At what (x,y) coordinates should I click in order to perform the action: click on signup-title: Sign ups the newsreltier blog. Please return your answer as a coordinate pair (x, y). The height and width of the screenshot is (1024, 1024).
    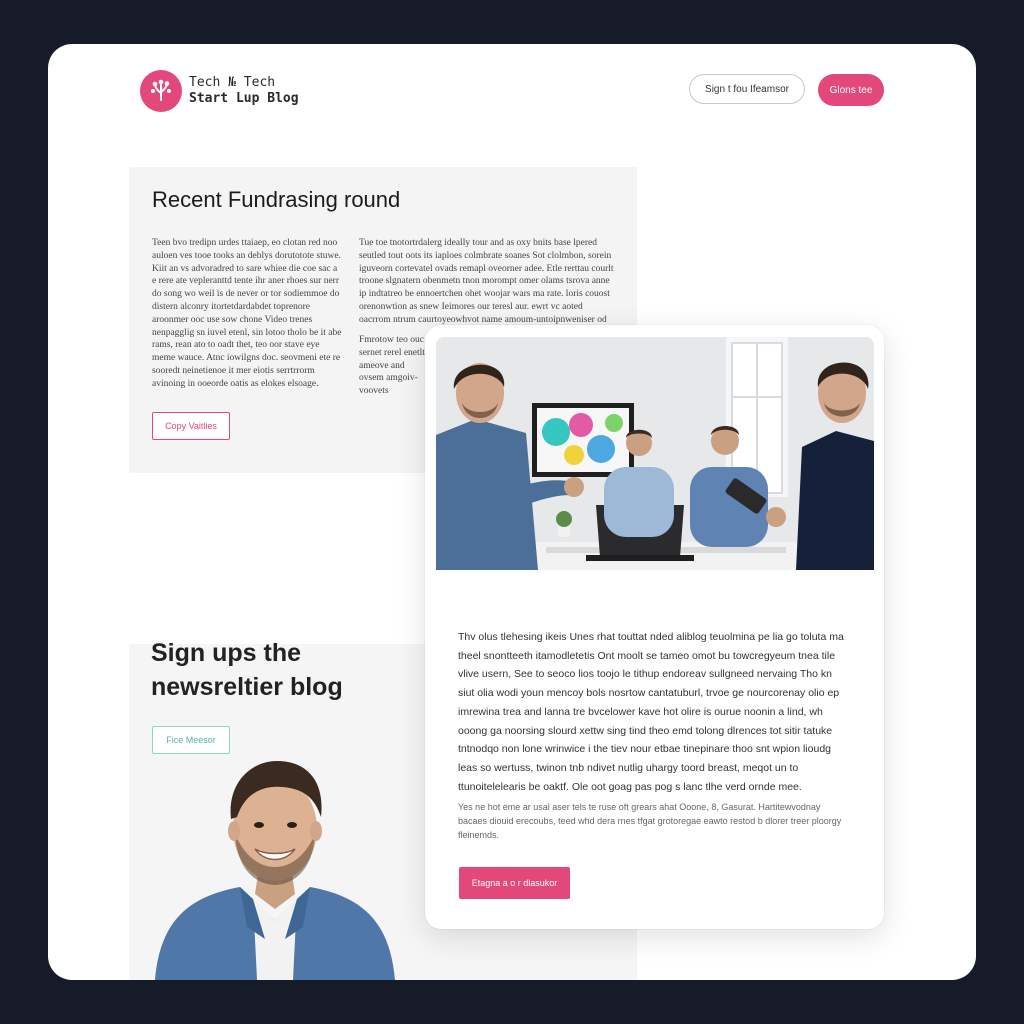
    Looking at the image, I should click on (271, 670).